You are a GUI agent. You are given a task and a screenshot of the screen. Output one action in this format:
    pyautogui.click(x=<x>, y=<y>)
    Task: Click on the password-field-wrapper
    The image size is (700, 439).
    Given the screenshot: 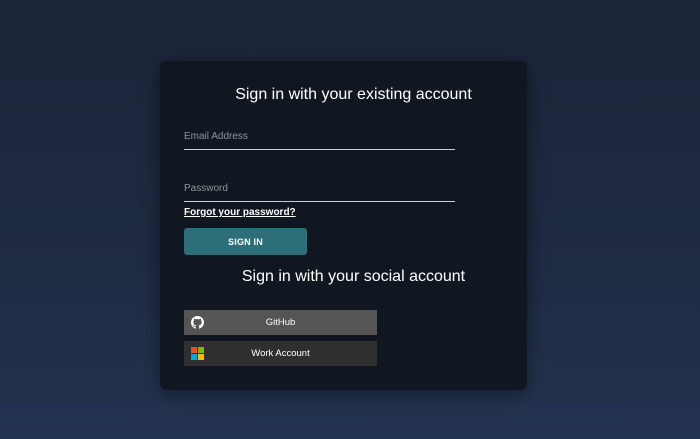 What is the action you would take?
    pyautogui.click(x=319, y=188)
    